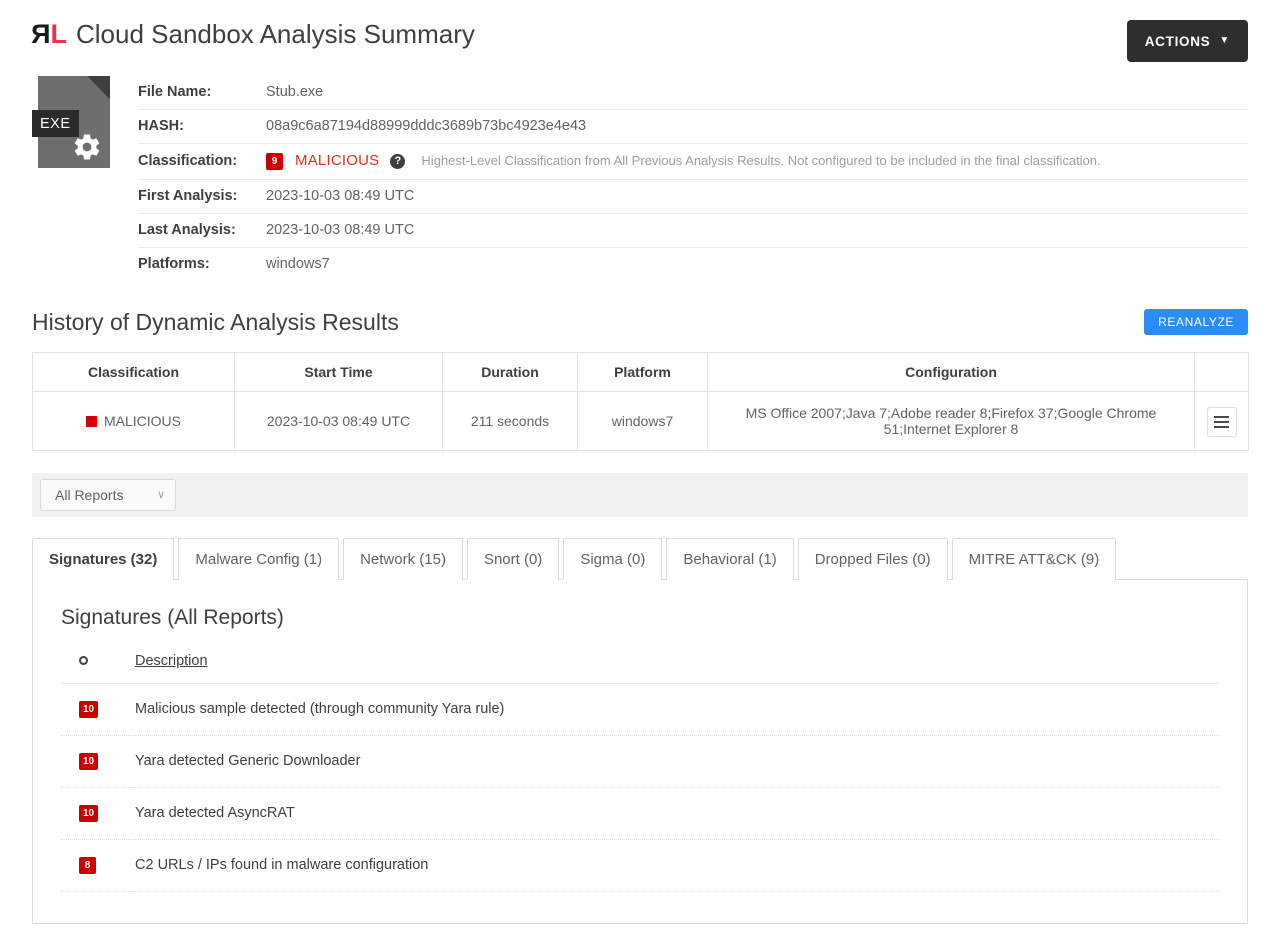 The height and width of the screenshot is (950, 1280). What do you see at coordinates (171, 661) in the screenshot?
I see `description-sort-link: Description` at bounding box center [171, 661].